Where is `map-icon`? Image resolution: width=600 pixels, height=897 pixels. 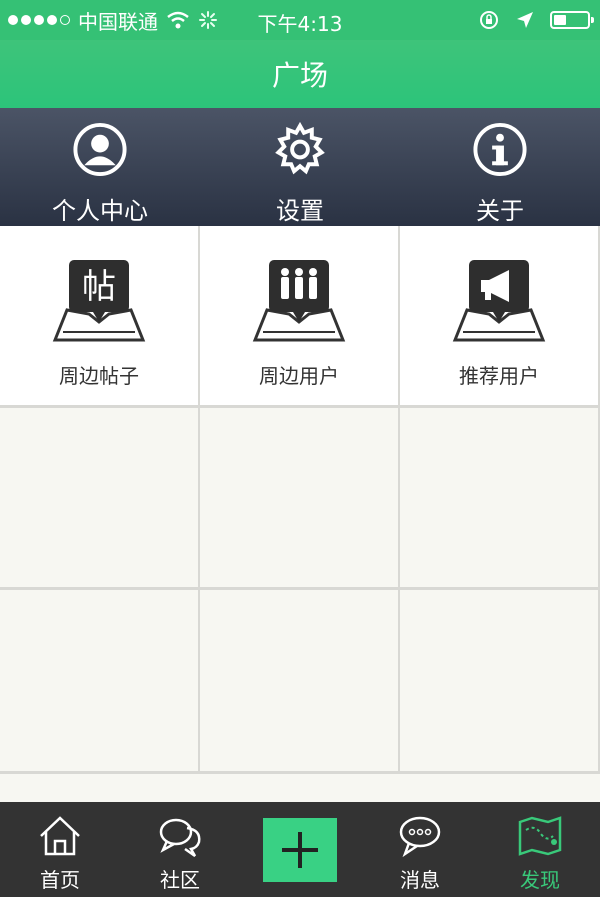
map-icon is located at coordinates (540, 836).